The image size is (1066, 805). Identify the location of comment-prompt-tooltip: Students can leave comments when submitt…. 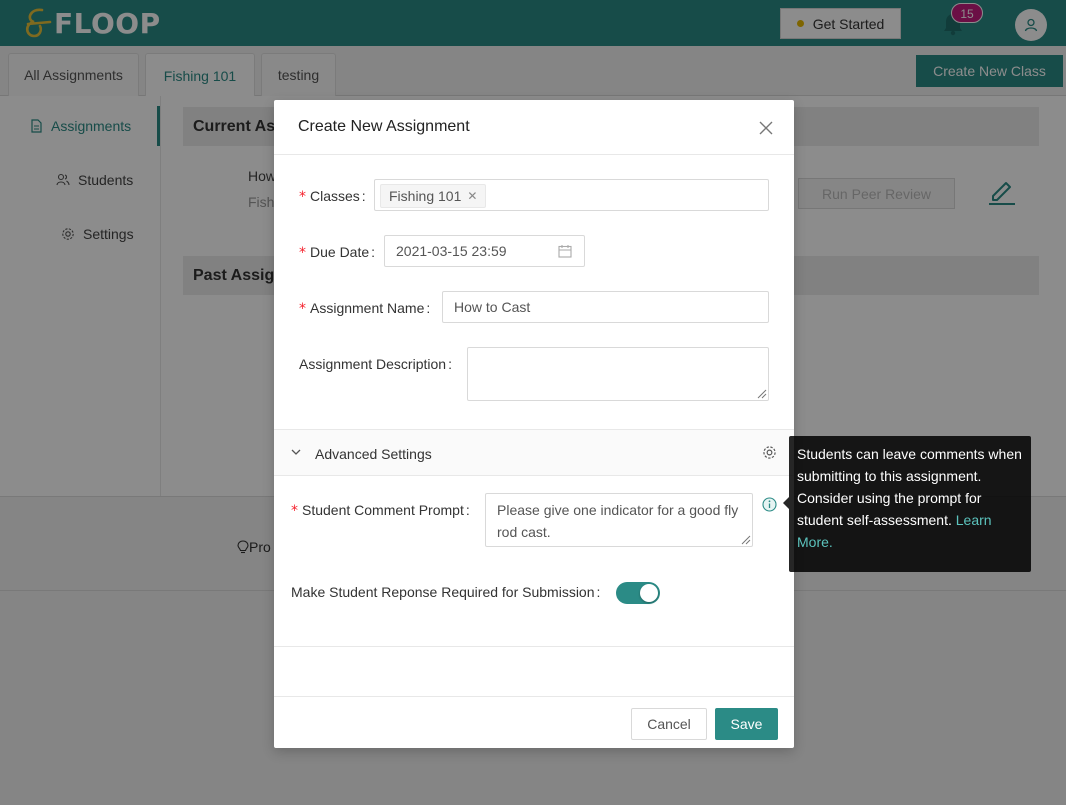
(910, 504).